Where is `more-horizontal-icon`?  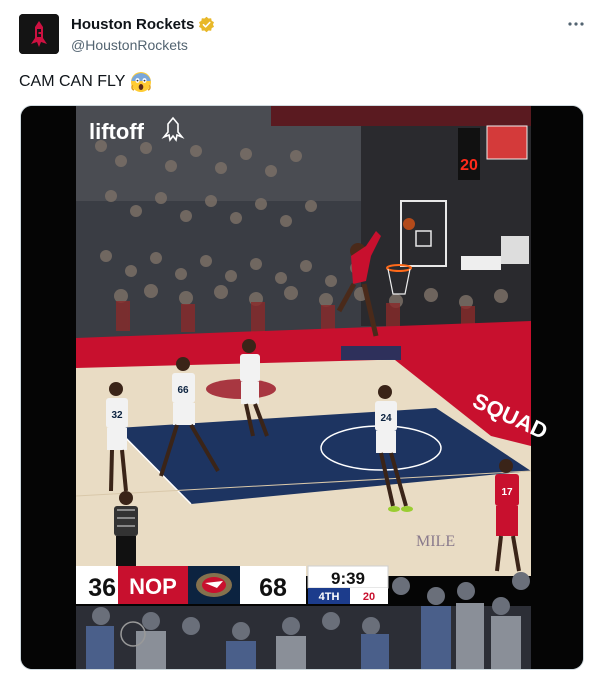
more-horizontal-icon is located at coordinates (576, 24).